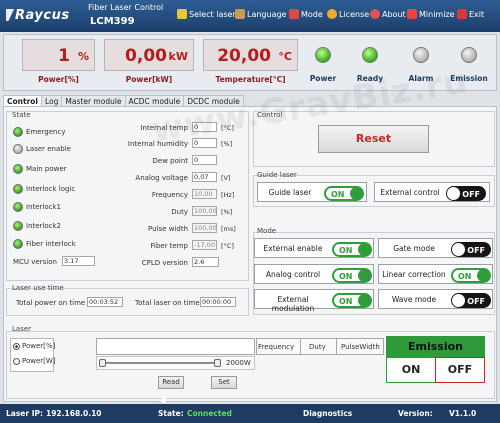  Describe the element at coordinates (240, 14) in the screenshot. I see `language-icon` at that location.